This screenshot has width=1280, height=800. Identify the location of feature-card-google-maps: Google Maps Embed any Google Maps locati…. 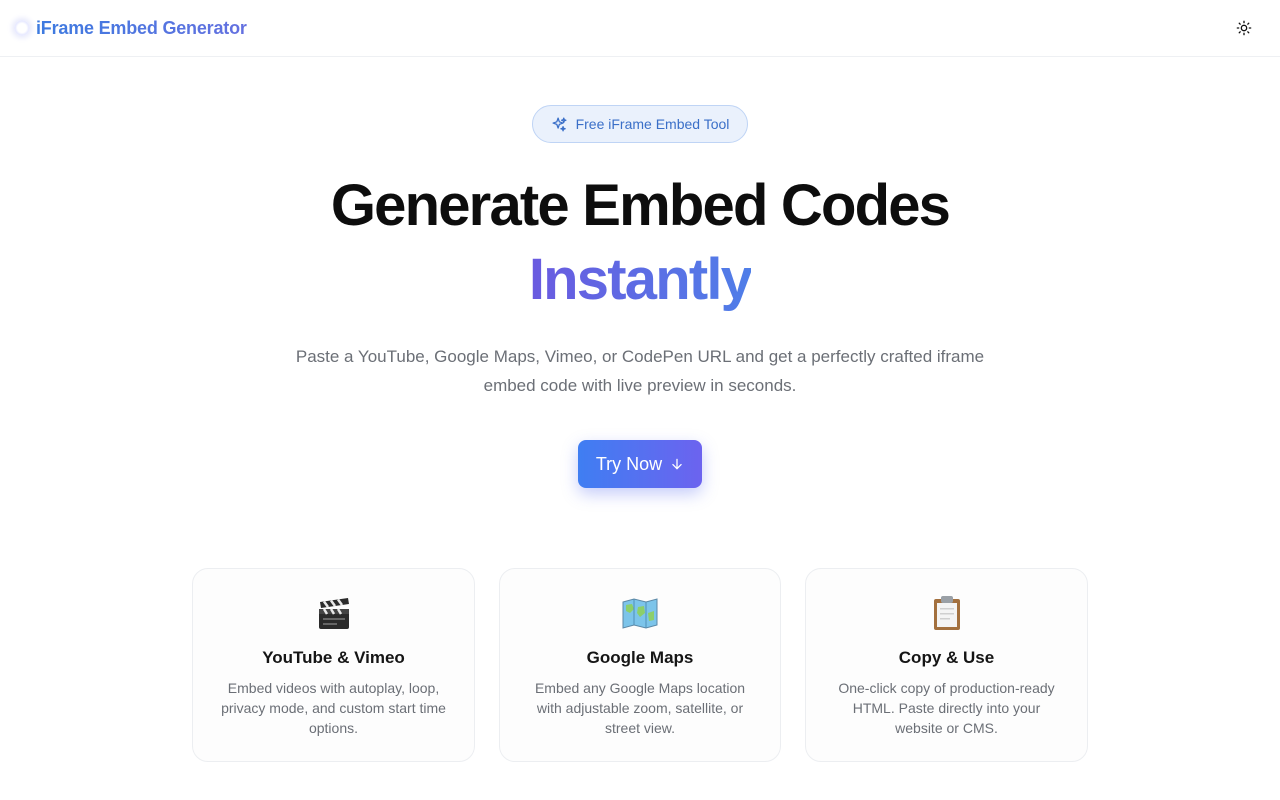
(640, 665).